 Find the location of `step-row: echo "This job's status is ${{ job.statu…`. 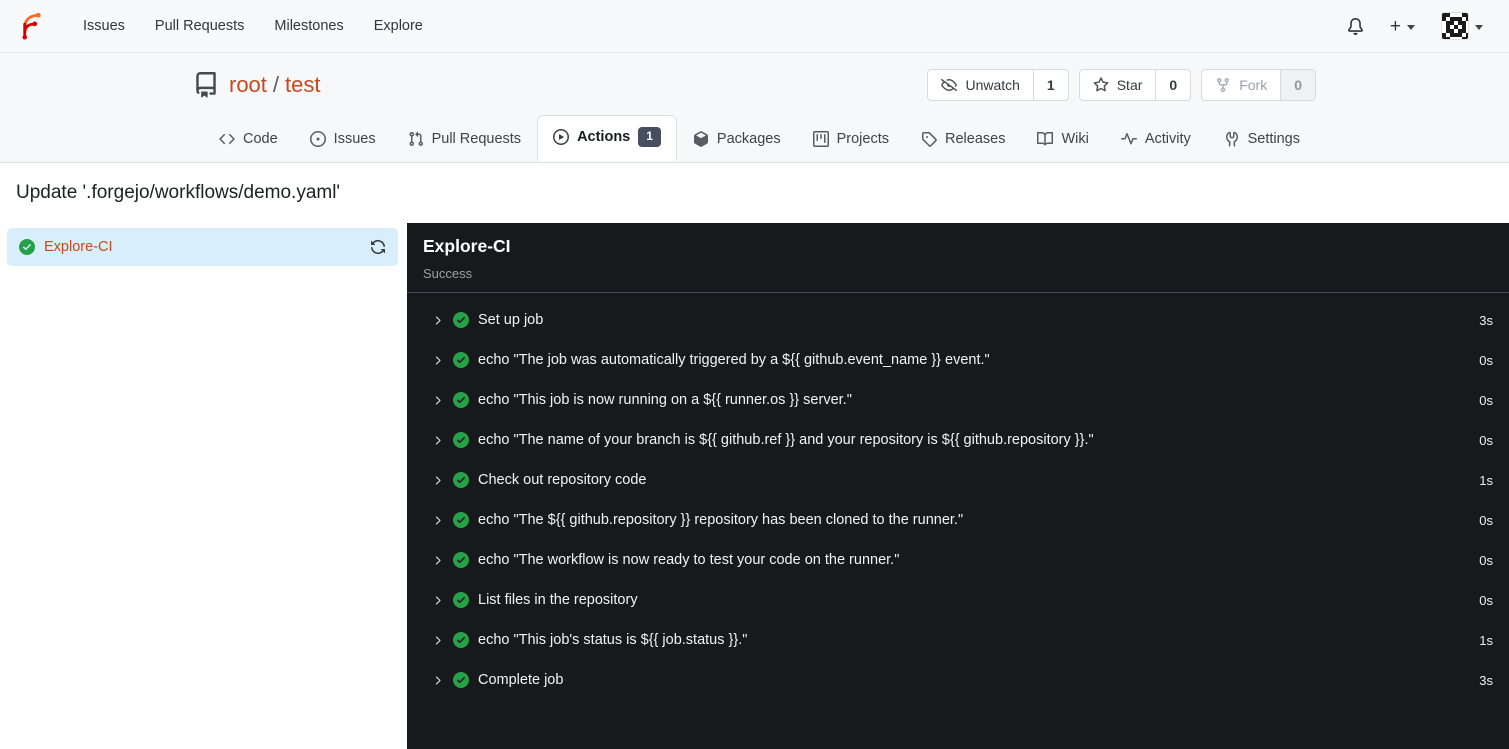

step-row: echo "This job's status is ${{ job.statu… is located at coordinates (952, 640).